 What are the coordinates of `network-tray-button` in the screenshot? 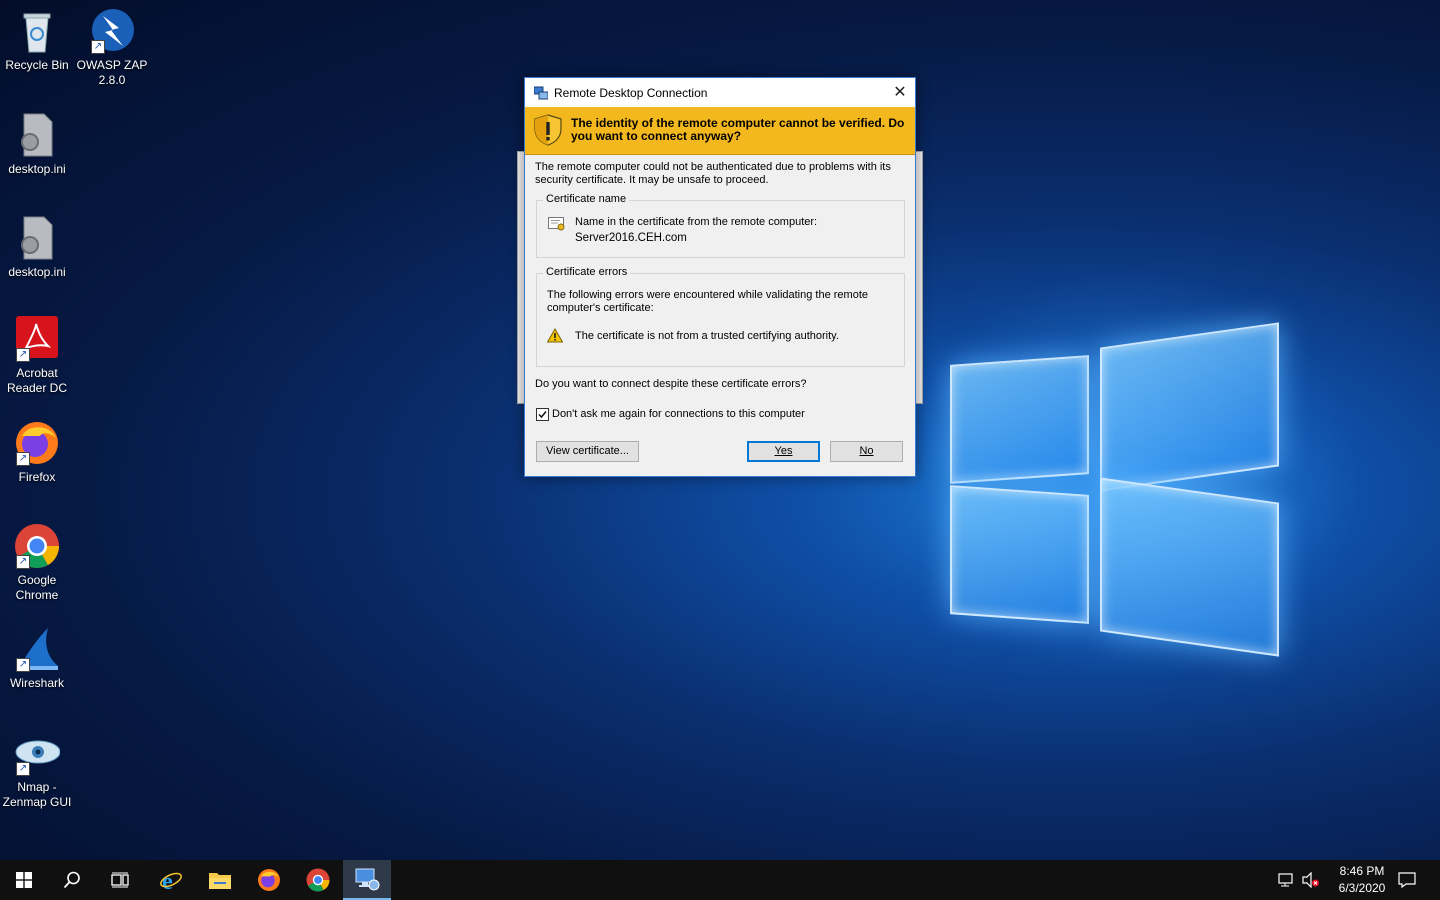 It's located at (1287, 882).